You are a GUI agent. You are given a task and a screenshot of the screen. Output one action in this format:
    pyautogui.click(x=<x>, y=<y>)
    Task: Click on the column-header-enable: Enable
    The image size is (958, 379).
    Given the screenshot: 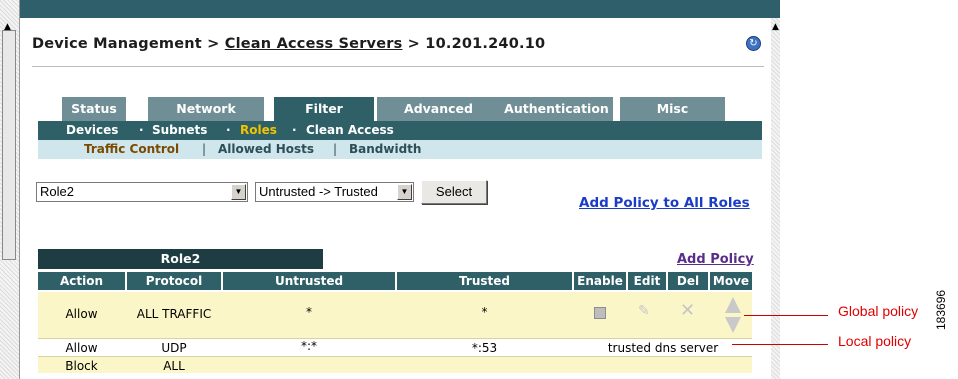 What is the action you would take?
    pyautogui.click(x=600, y=281)
    